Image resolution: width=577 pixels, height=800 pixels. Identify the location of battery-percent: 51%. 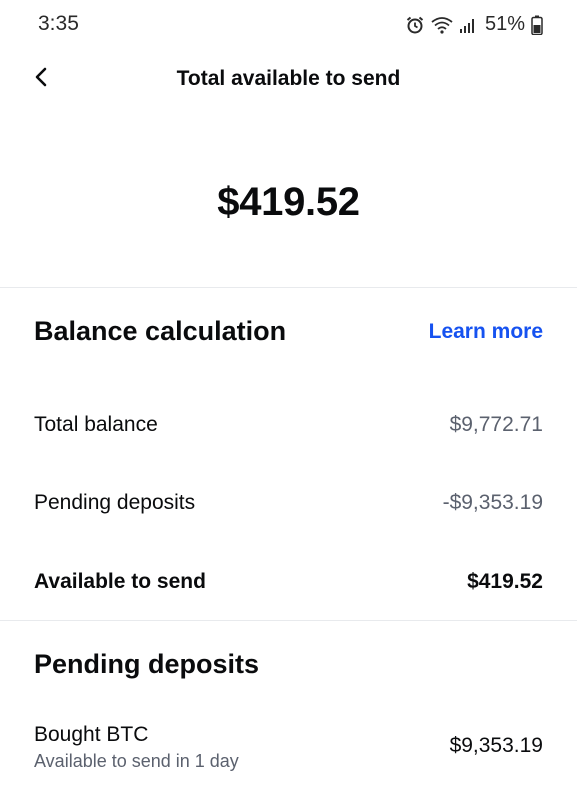
(504, 24).